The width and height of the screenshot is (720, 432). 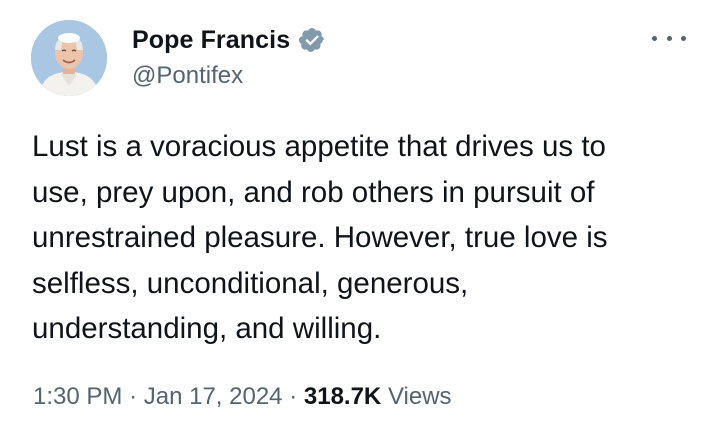 I want to click on handle: @Pontifex, so click(x=229, y=76).